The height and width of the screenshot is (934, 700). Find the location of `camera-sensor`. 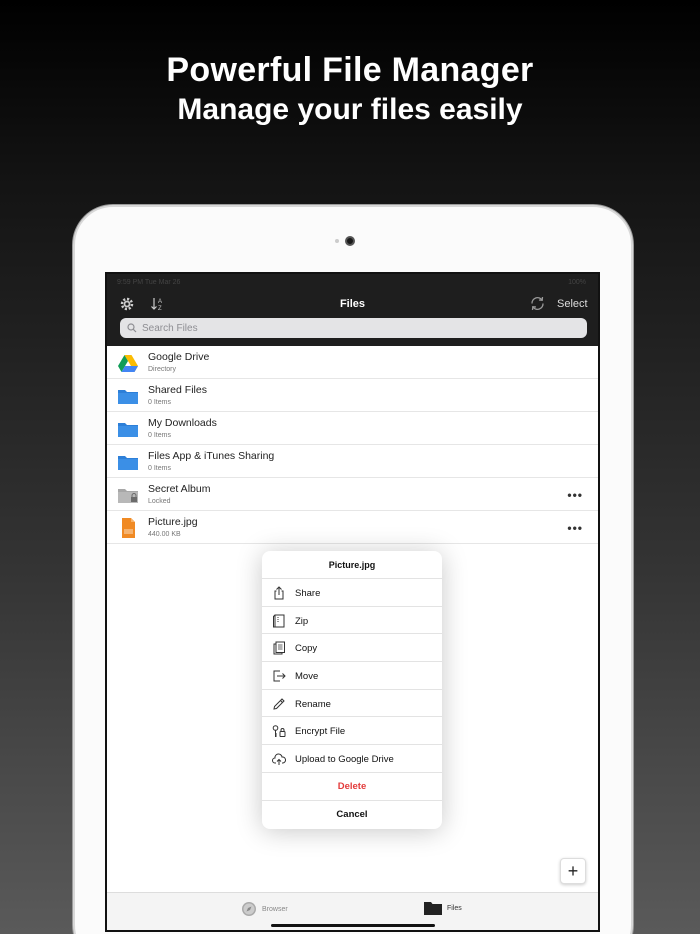

camera-sensor is located at coordinates (337, 241).